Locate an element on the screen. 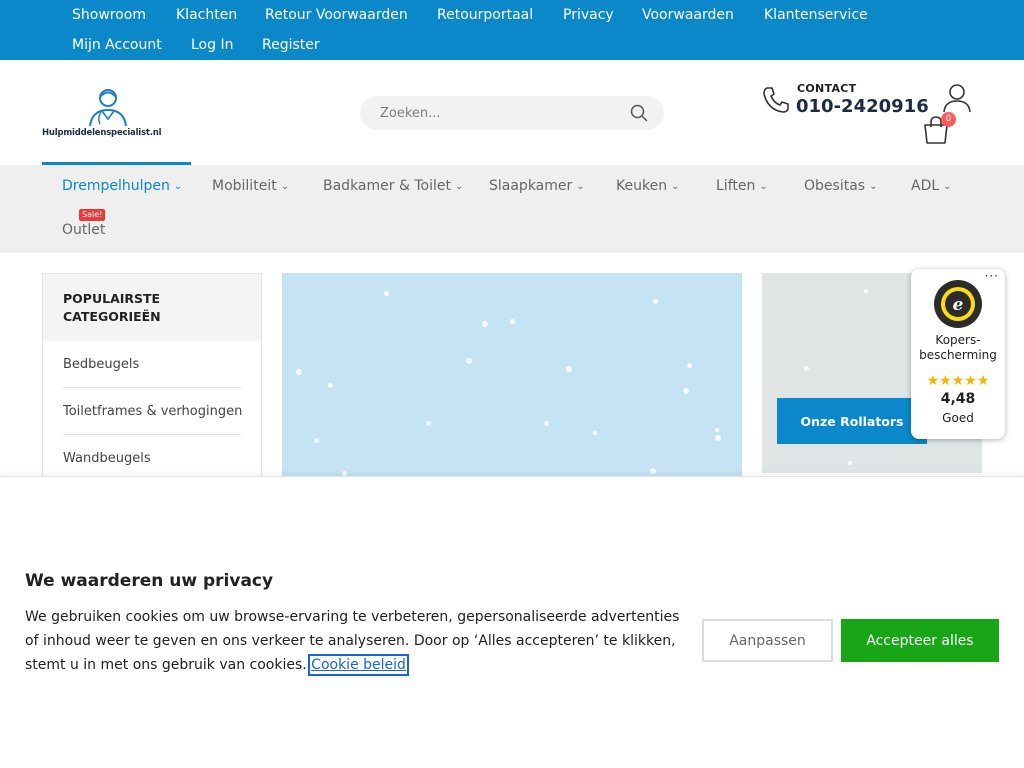  site-logo: Hulpmiddelenspecialist.nl is located at coordinates (109, 114).